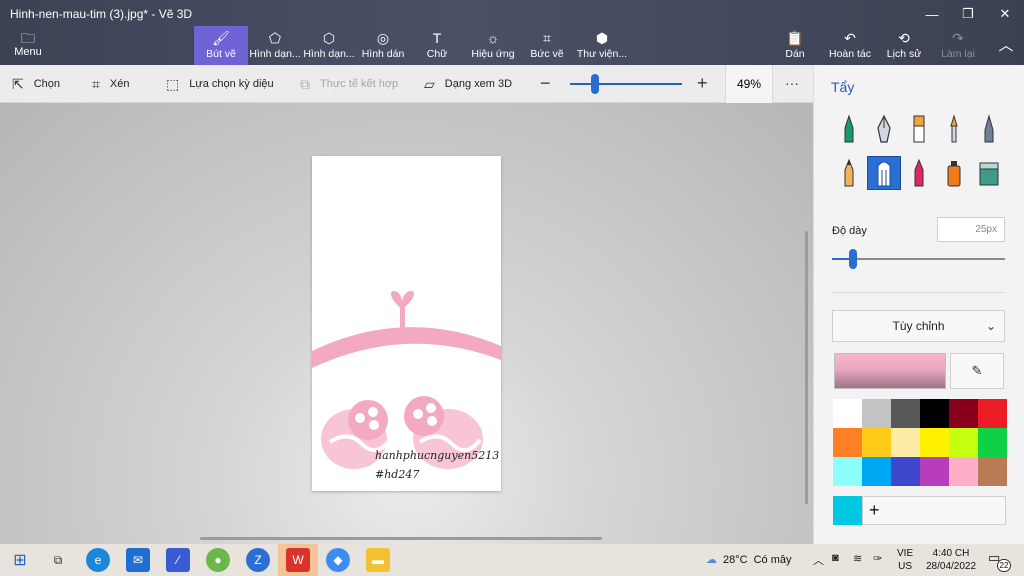 Image resolution: width=1024 pixels, height=576 pixels. What do you see at coordinates (221, 45) in the screenshot?
I see `tool-brushes: 🖌 Bút vẽ` at bounding box center [221, 45].